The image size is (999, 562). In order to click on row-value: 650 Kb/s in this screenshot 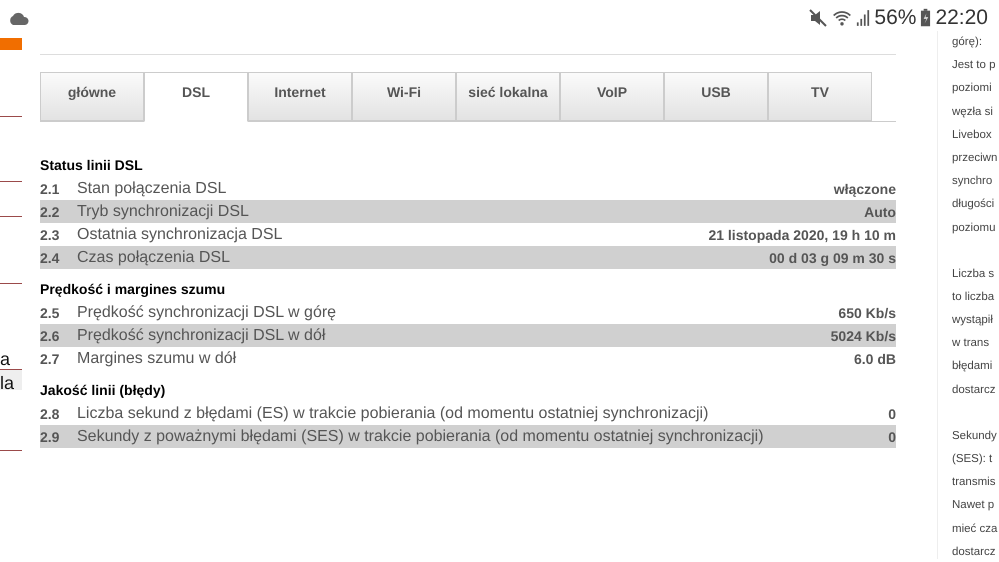, I will do `click(867, 312)`.